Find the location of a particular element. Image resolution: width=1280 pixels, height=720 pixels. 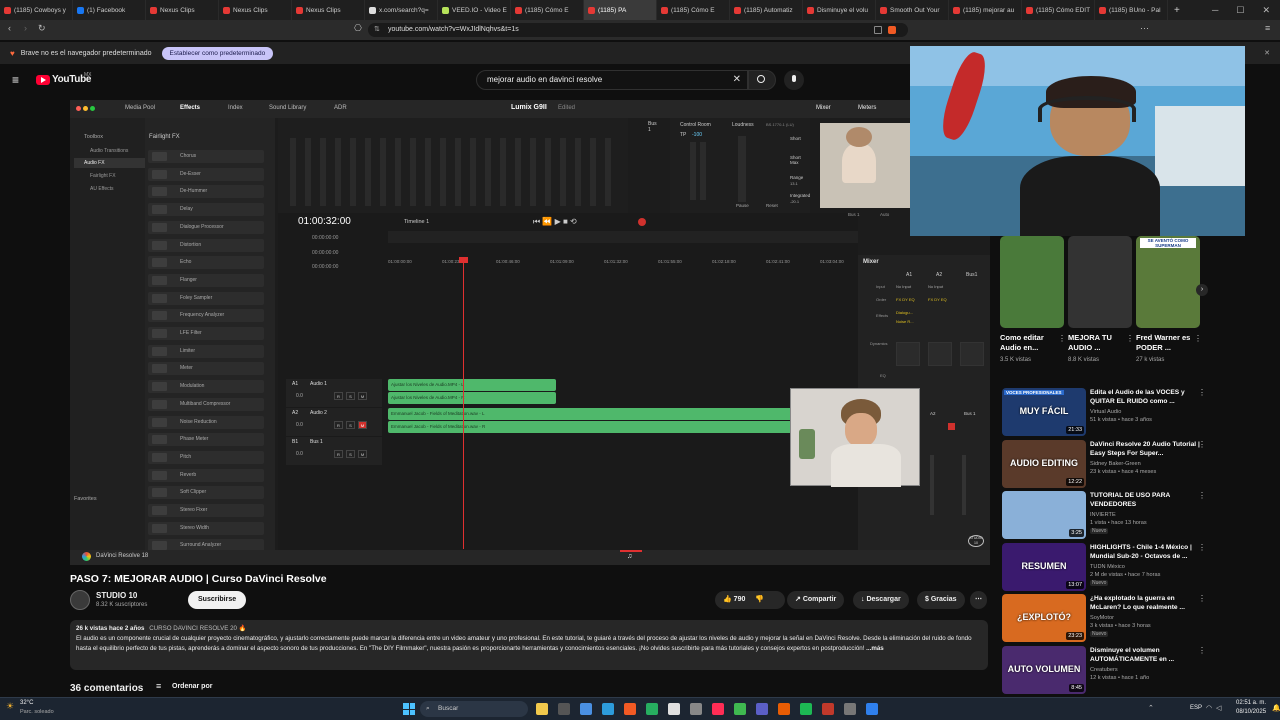

davinci-app-icon is located at coordinates (828, 709).